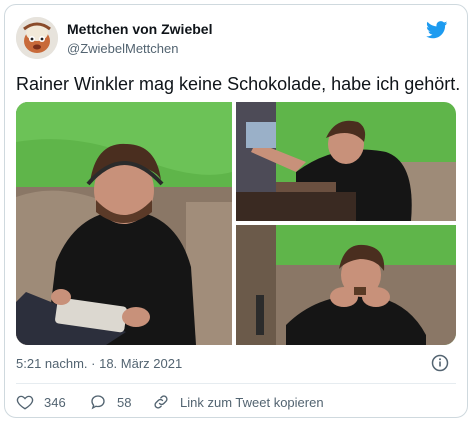 The width and height of the screenshot is (474, 425). I want to click on divider, so click(236, 383).